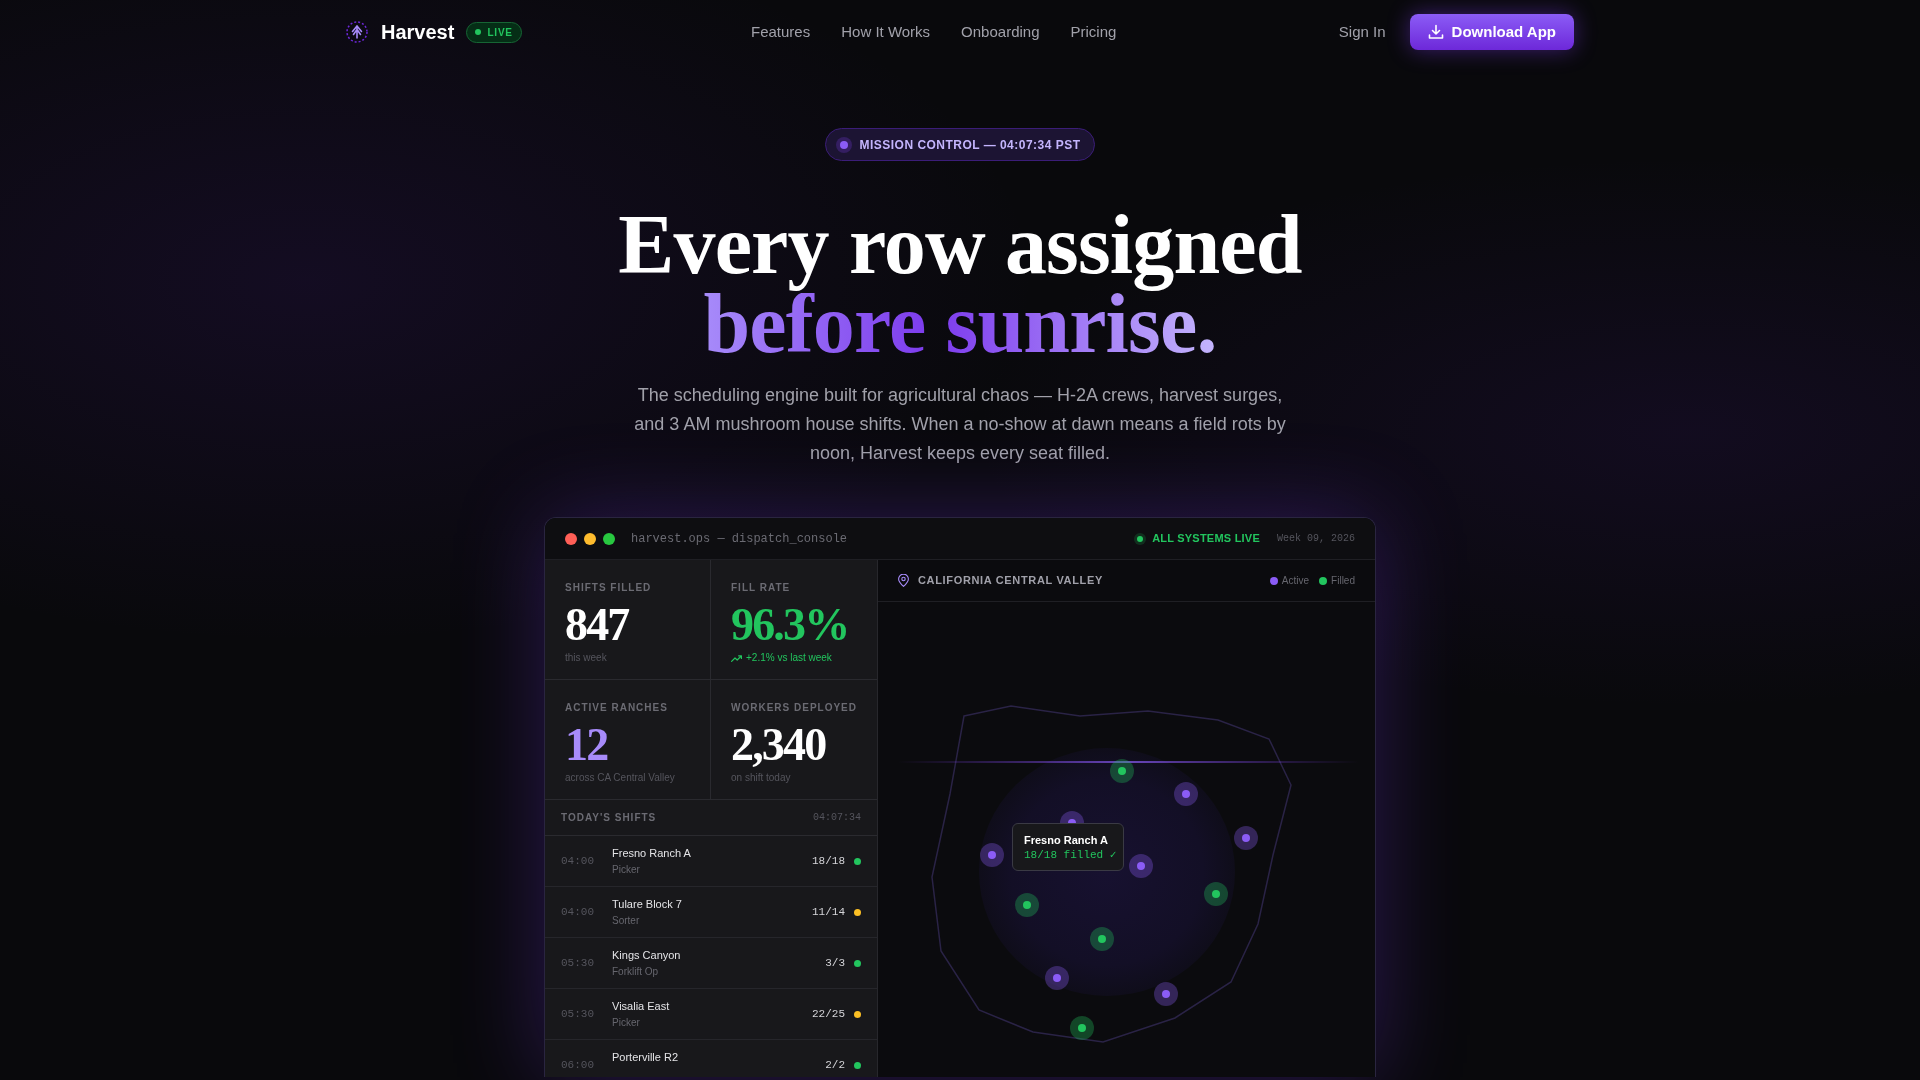  I want to click on tooltip-detail: 18/18 filled ✓, so click(1071, 855).